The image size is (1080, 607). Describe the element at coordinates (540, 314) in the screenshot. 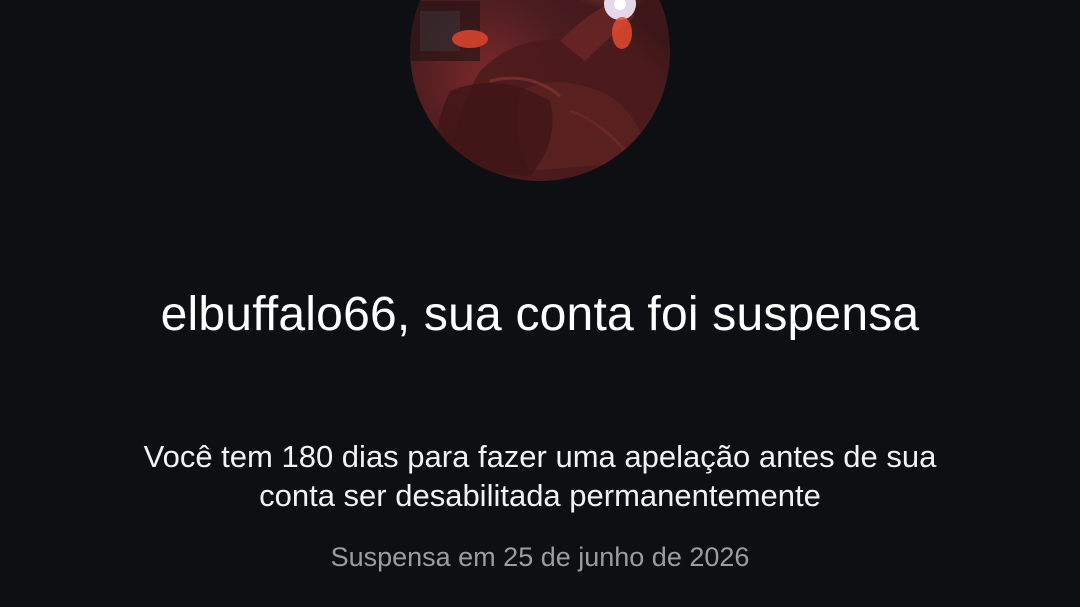

I see `suspension-title: elbuffalo66, sua conta foi suspensa` at that location.